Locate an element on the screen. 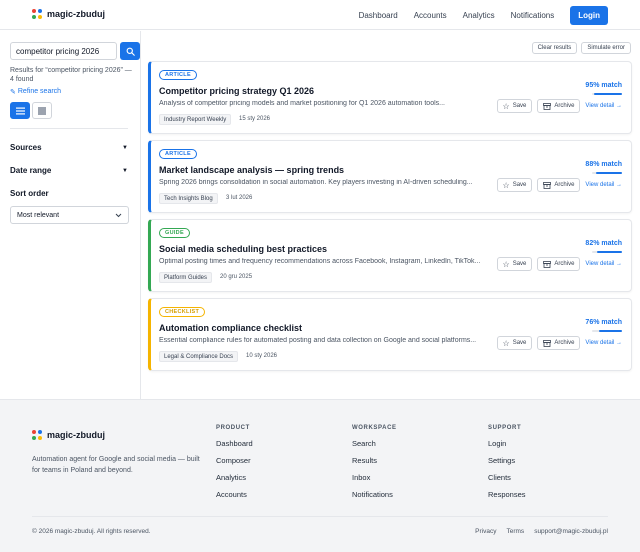 The width and height of the screenshot is (640, 552). refine-search-link: ✎ Refine search is located at coordinates (35, 92).